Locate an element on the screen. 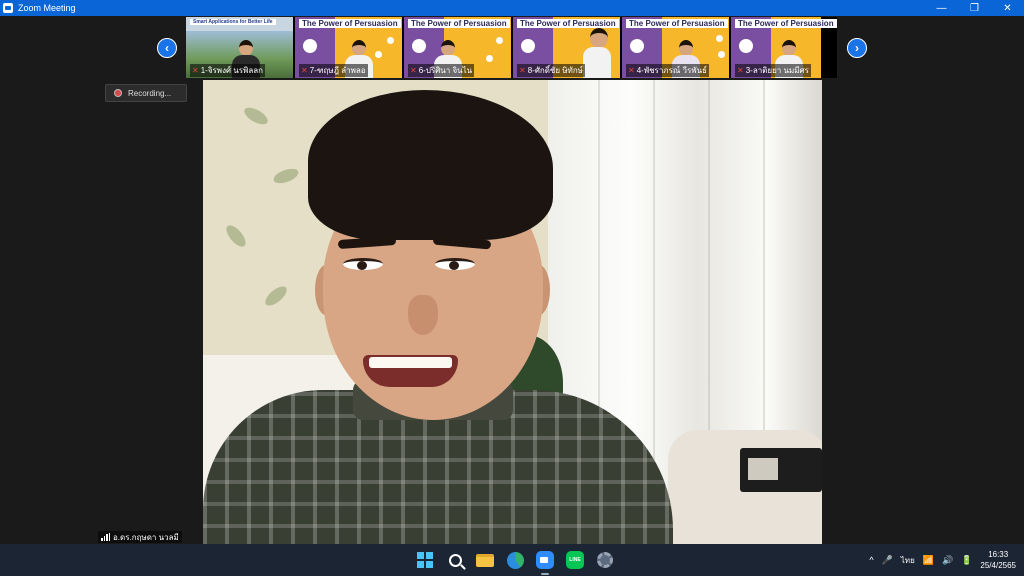 This screenshot has height=576, width=1024. participant-name: 8-ศักดิ์ชัย ษิทักษ์ is located at coordinates (555, 70).